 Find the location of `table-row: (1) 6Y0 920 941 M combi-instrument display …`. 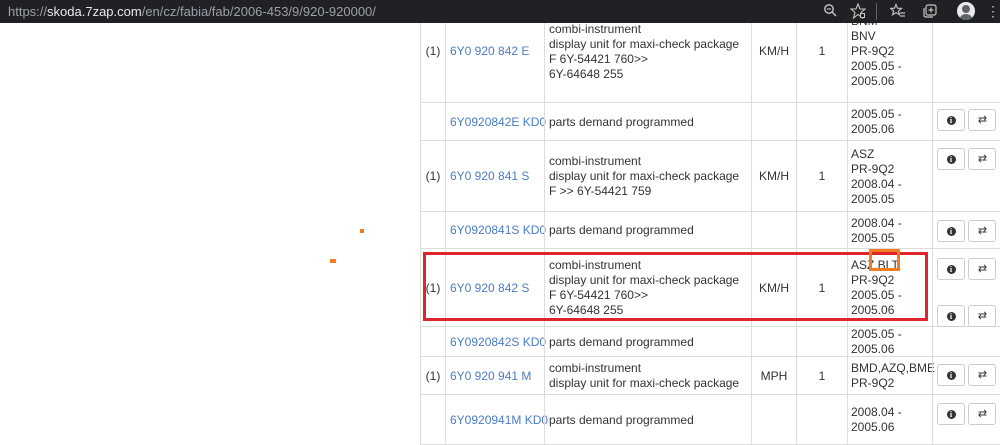

table-row: (1) 6Y0 920 941 M combi-instrument display … is located at coordinates (710, 376).